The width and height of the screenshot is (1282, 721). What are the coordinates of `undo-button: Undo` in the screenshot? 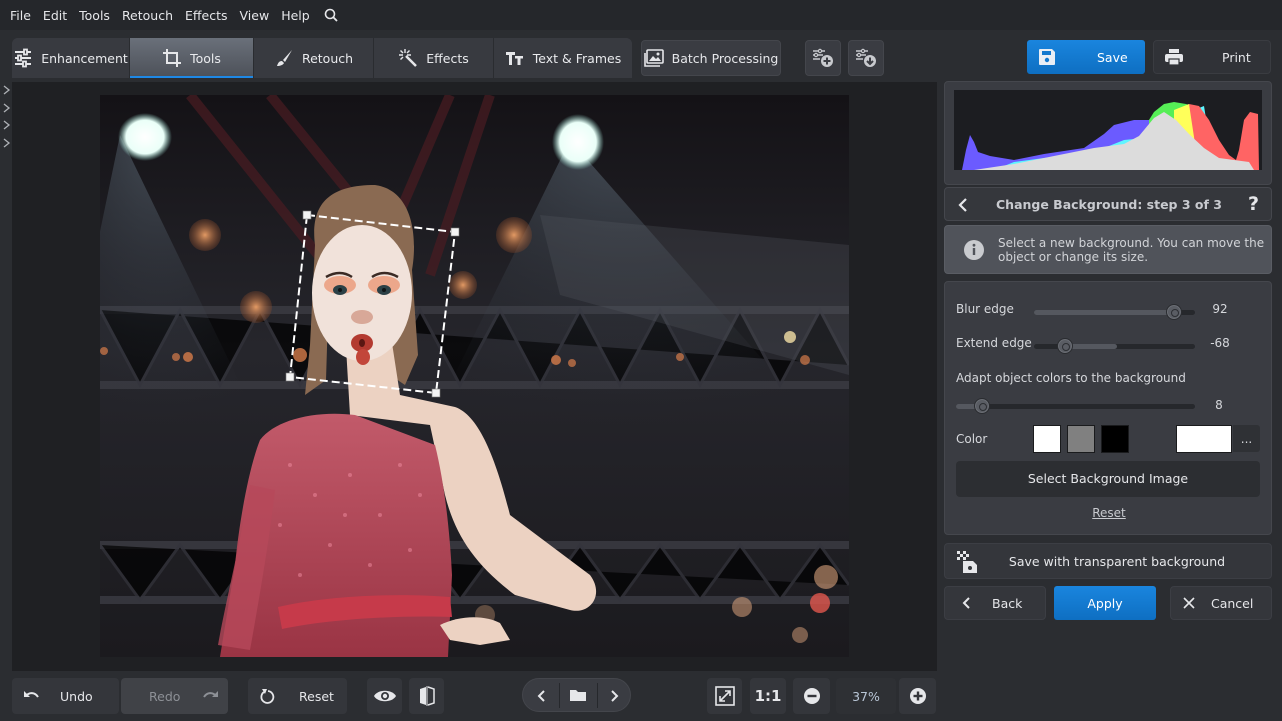 It's located at (65, 696).